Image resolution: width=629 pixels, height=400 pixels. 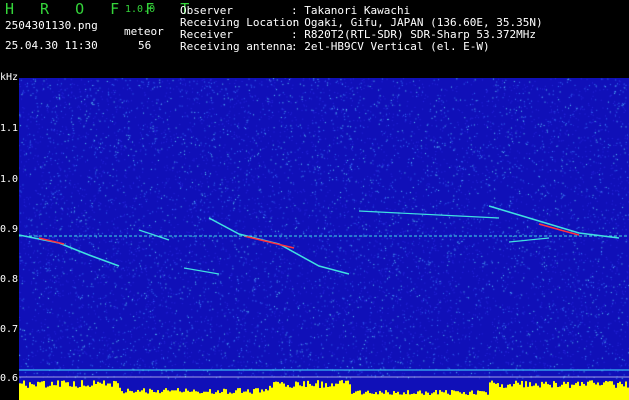 What do you see at coordinates (9, 378) in the screenshot?
I see `freq-tick-label: 0.6` at bounding box center [9, 378].